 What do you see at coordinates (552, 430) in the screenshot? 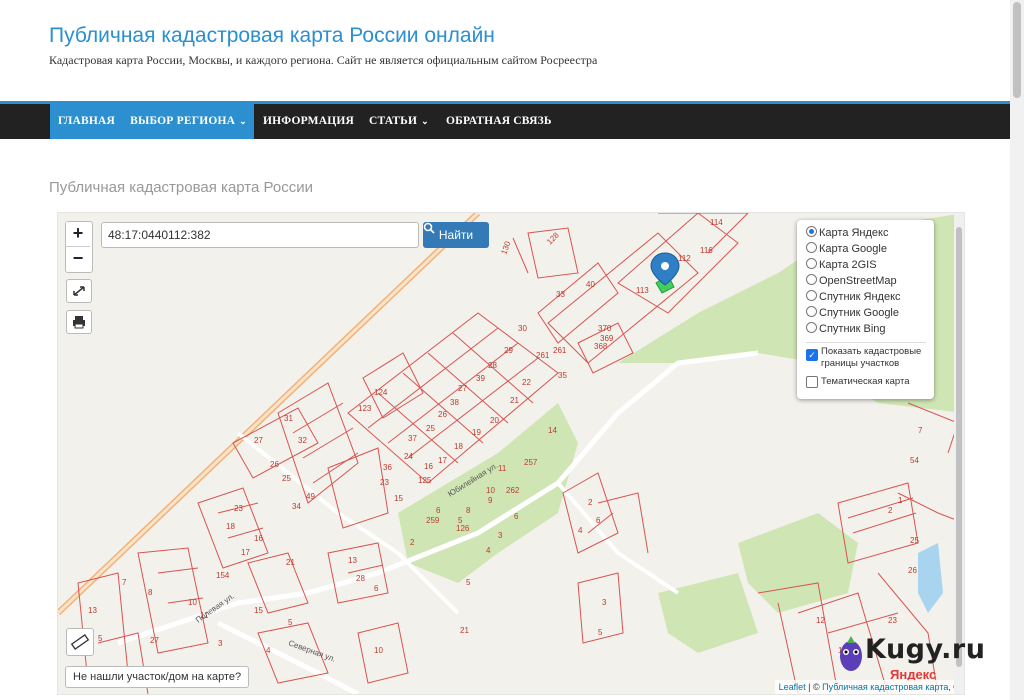
I see `svg-text: 14` at bounding box center [552, 430].